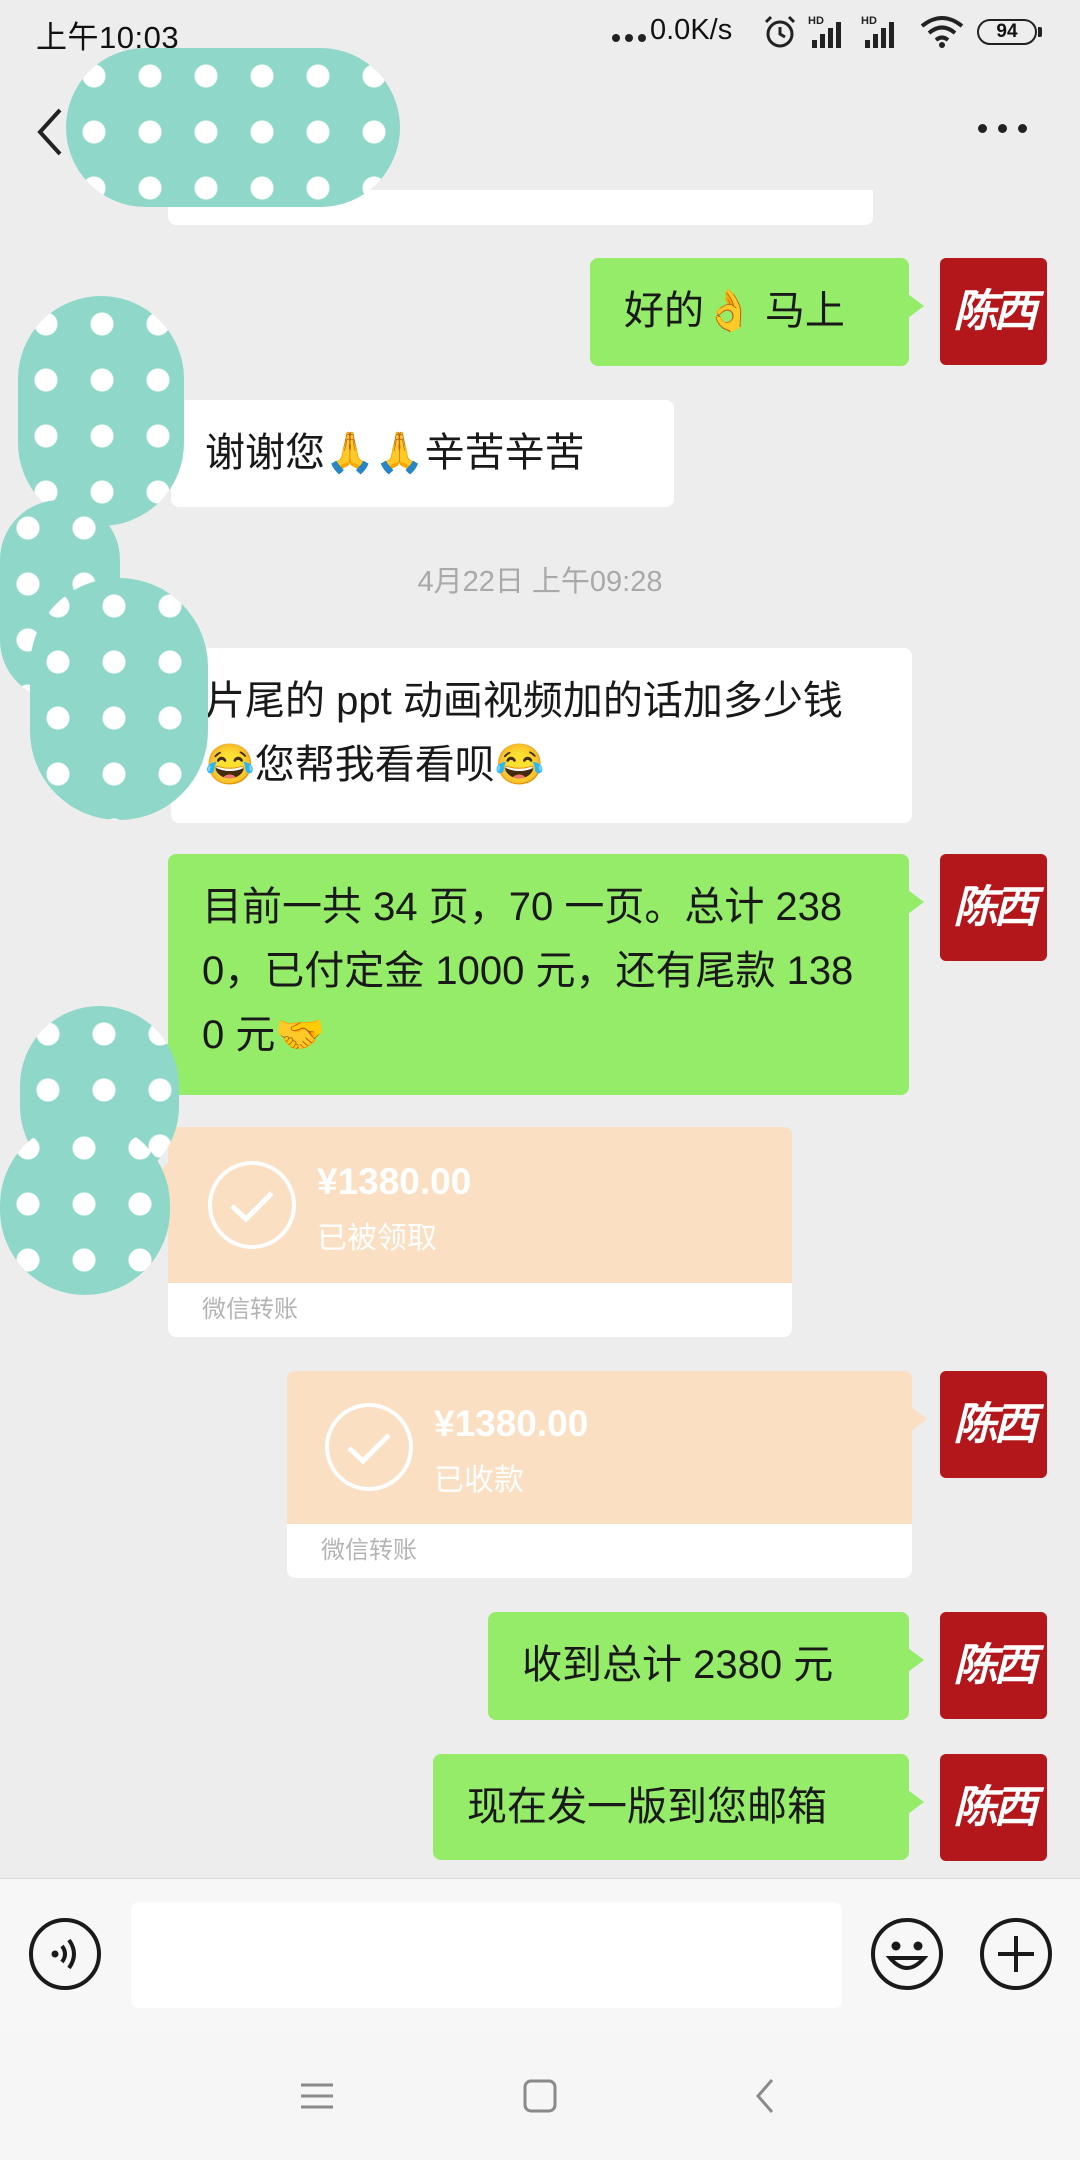 This screenshot has height=2160, width=1080. I want to click on message-bubble-received: 片尾的 ppt 动画视频加的话加多少钱😂您帮我看看呗😂, so click(534, 735).